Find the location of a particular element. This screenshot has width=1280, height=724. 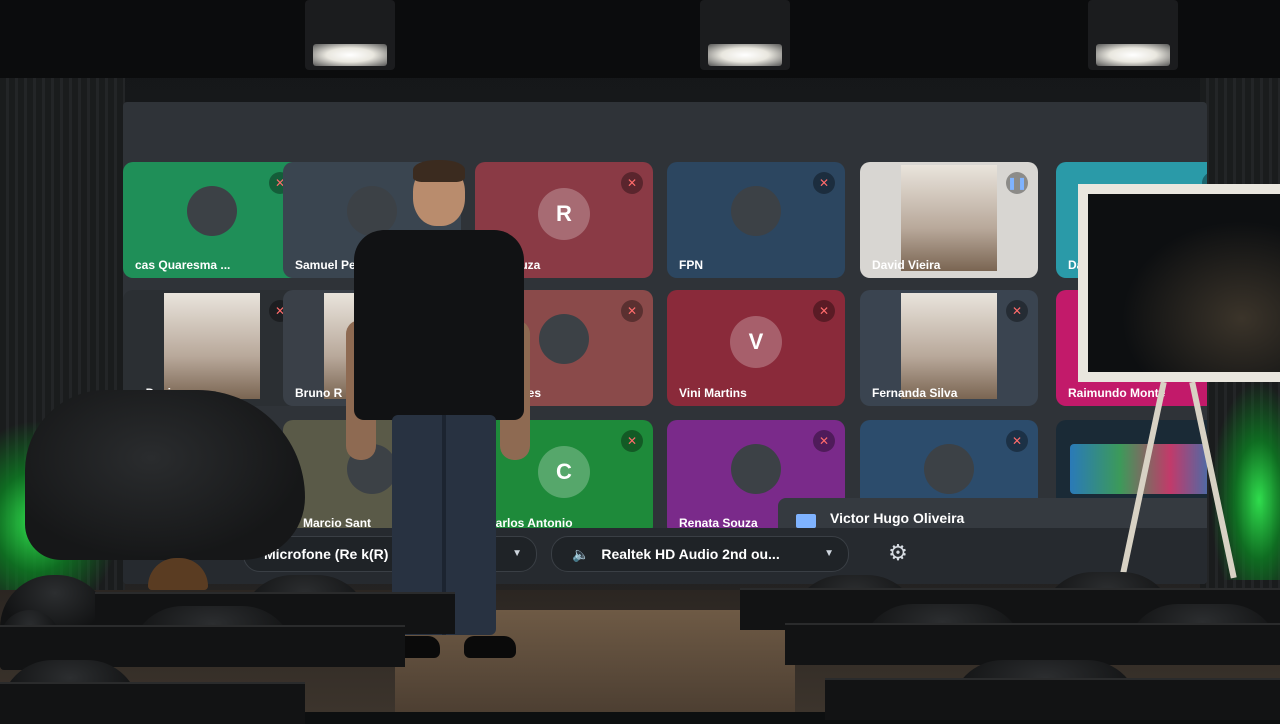

rolling-tv-display is located at coordinates (1179, 283).